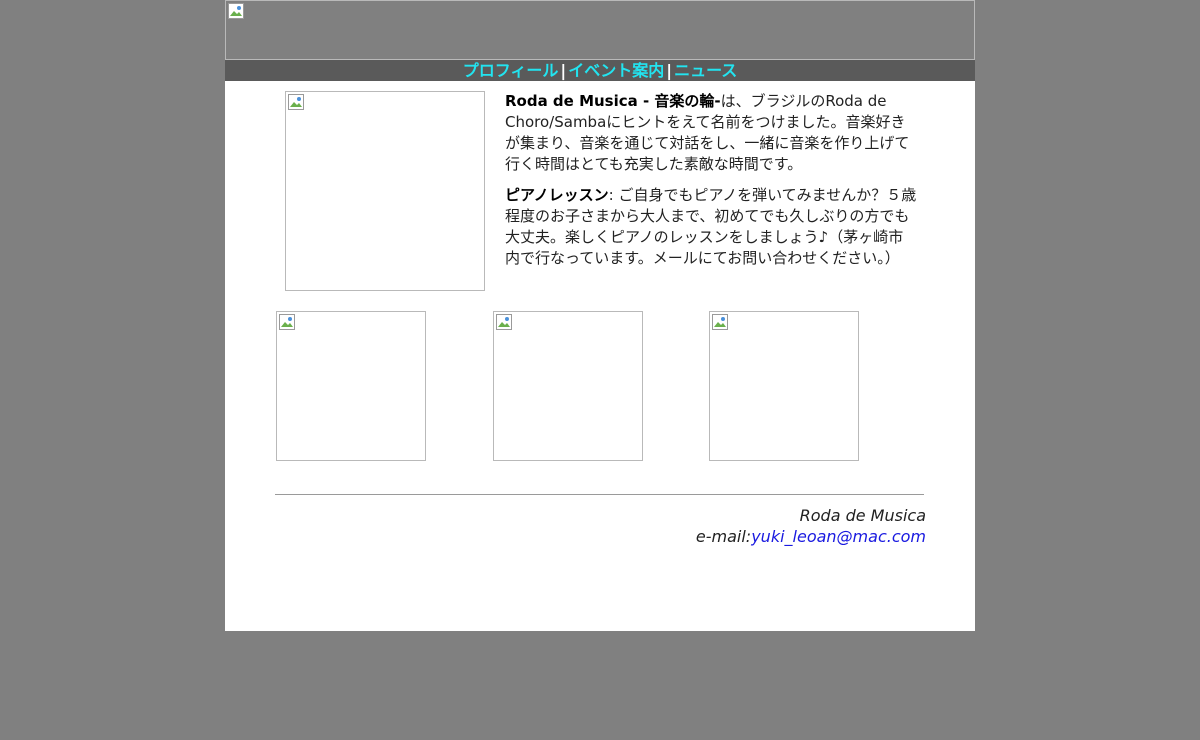  I want to click on header-banner-image, so click(600, 30).